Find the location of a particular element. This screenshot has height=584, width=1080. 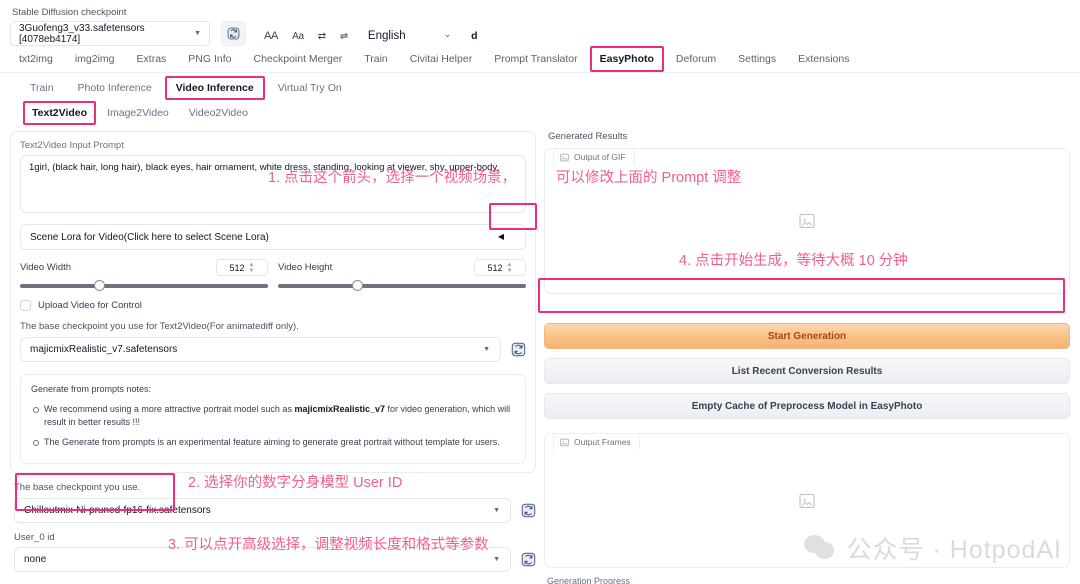

video-mode-tab-bar: Text2Video Image2Video Video2Video is located at coordinates (540, 113).